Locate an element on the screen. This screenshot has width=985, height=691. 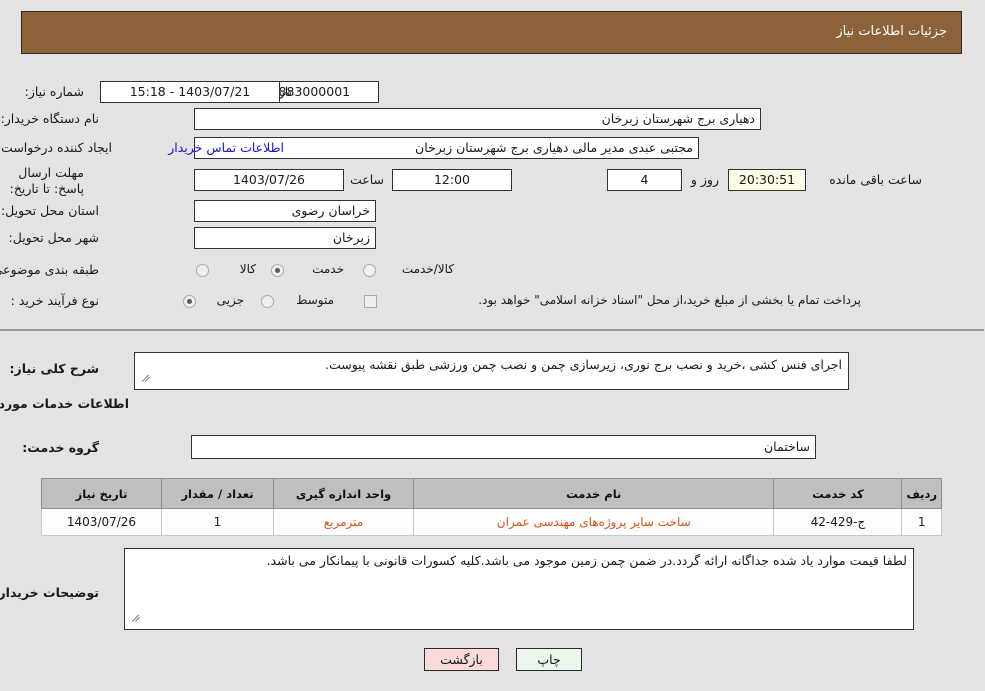
treasury-checkbox is located at coordinates (371, 301).